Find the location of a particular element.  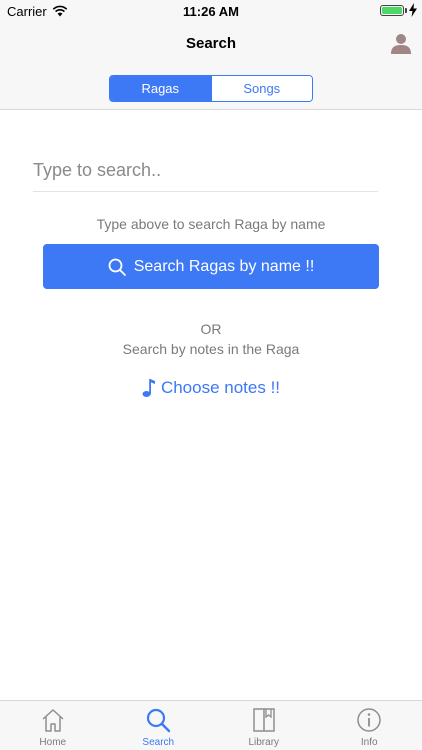

home-icon is located at coordinates (53, 720).